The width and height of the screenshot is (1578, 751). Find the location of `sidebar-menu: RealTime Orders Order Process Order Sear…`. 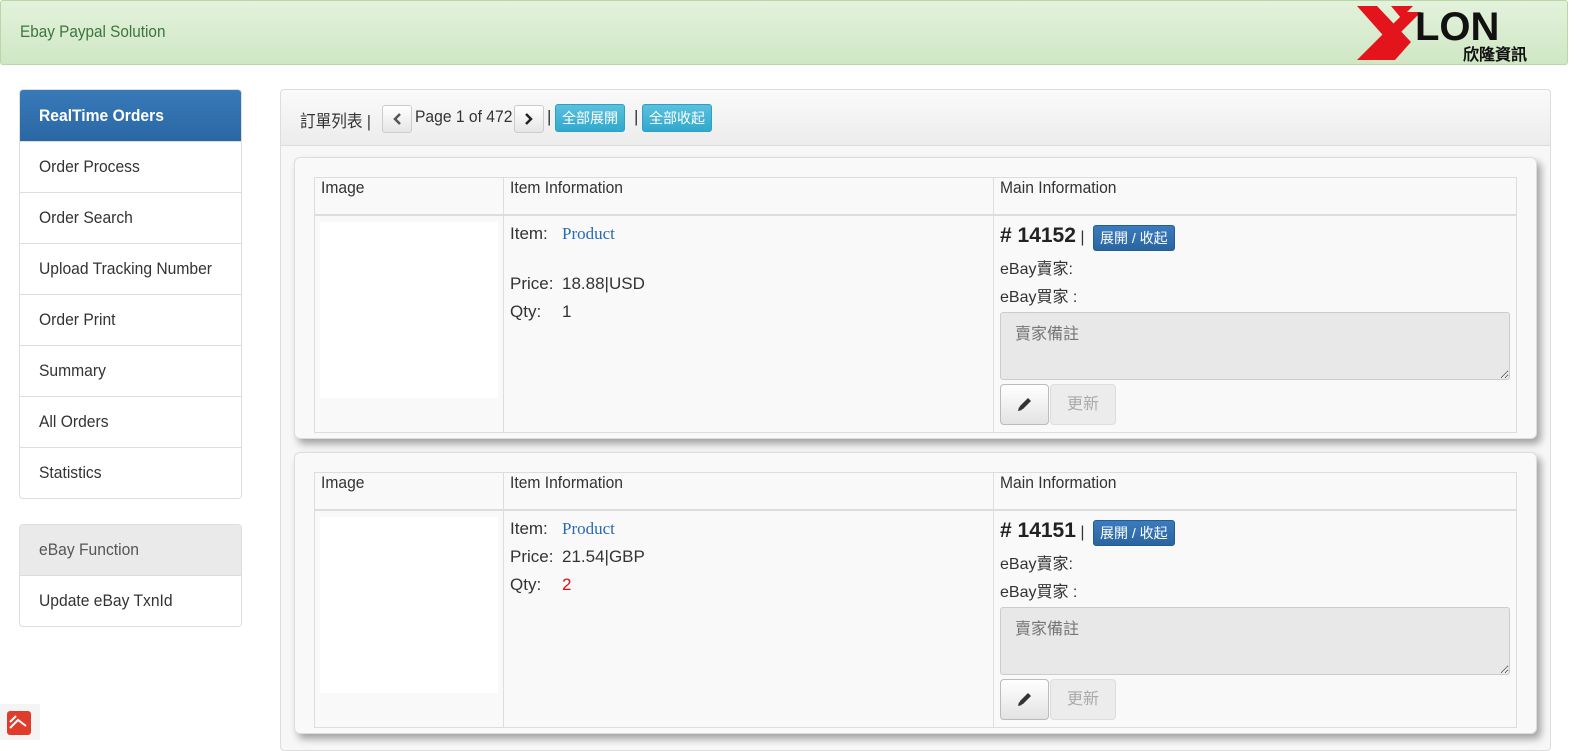

sidebar-menu: RealTime Orders Order Process Order Sear… is located at coordinates (130, 294).